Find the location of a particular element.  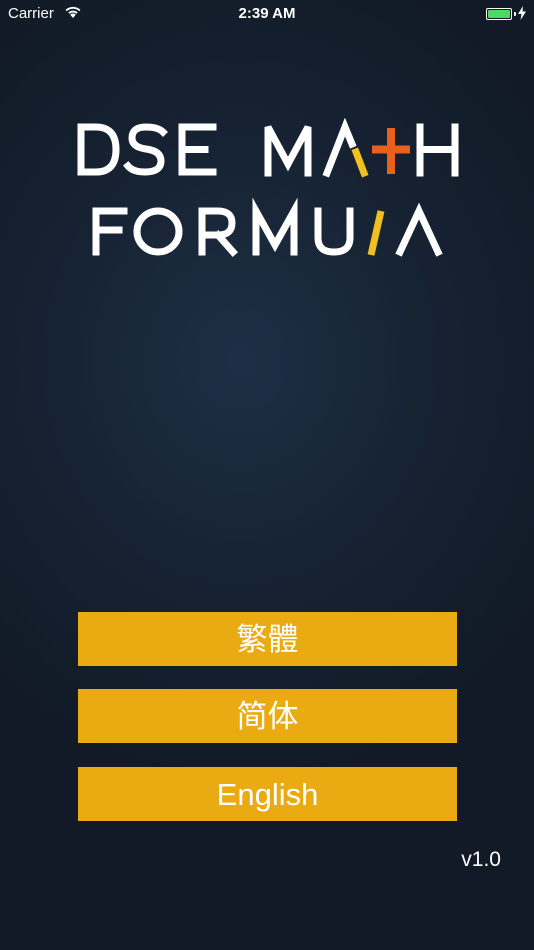

simplified-chinese-button: 简体 is located at coordinates (267, 716).